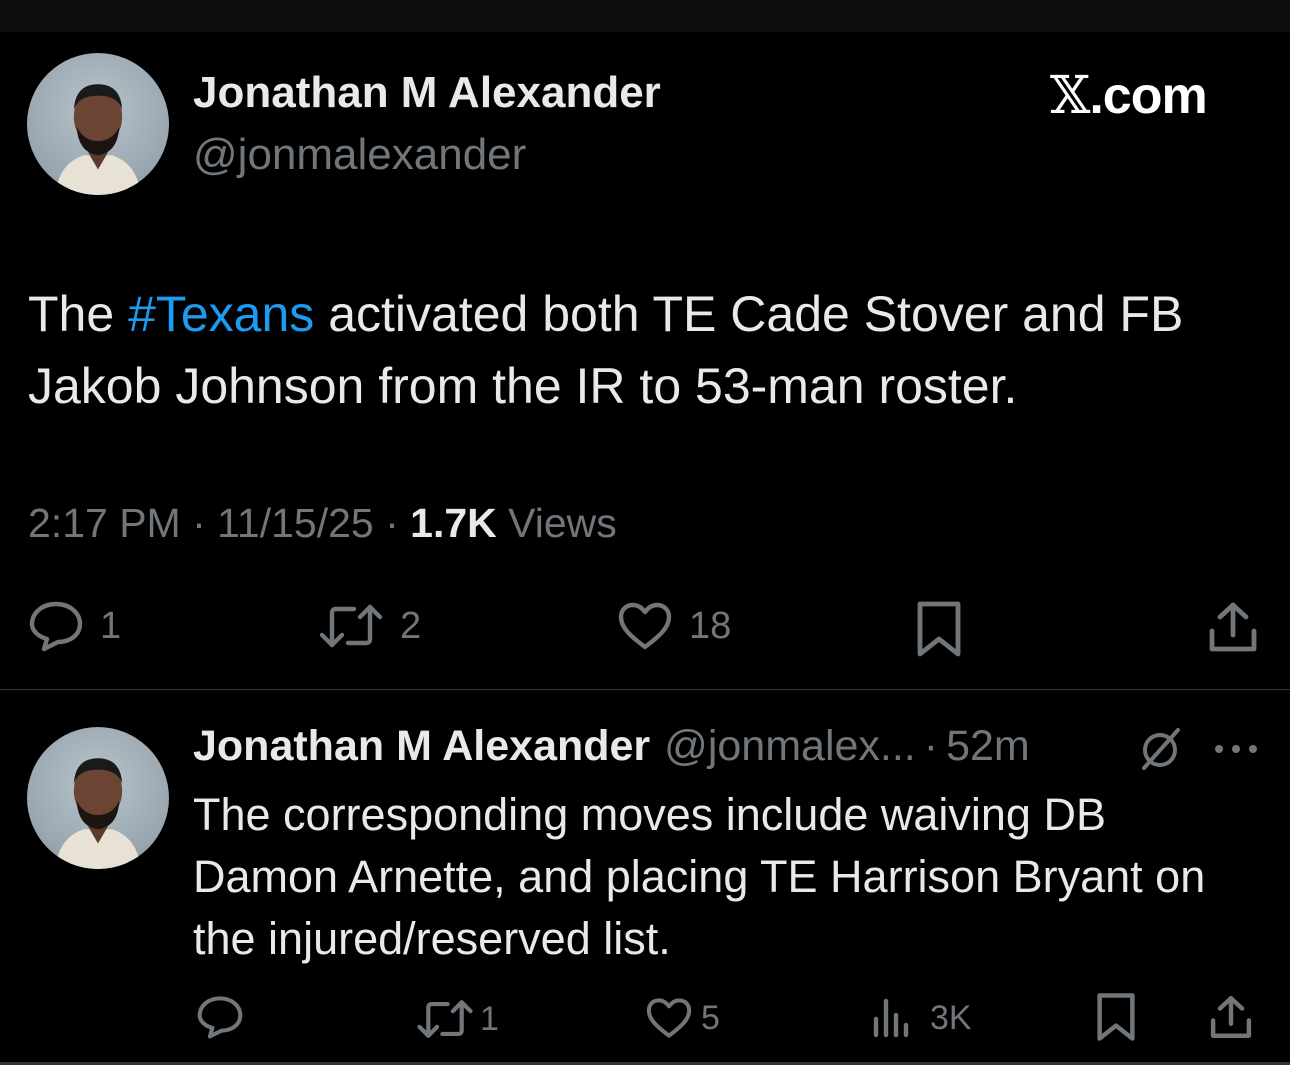 The width and height of the screenshot is (1290, 1065). I want to click on views-label: Views, so click(562, 523).